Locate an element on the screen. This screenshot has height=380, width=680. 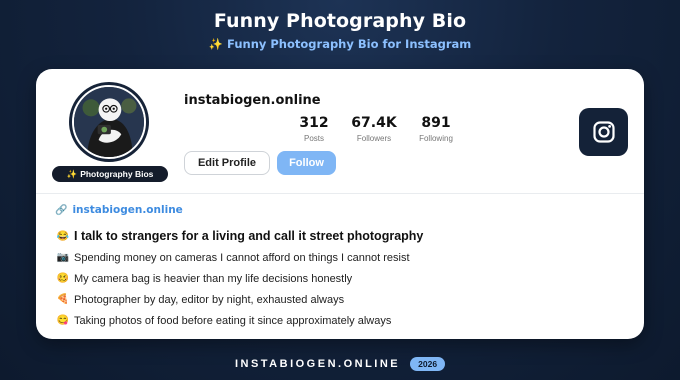
footer-brand: INSTABIOGEN.ONLINE is located at coordinates (317, 364).